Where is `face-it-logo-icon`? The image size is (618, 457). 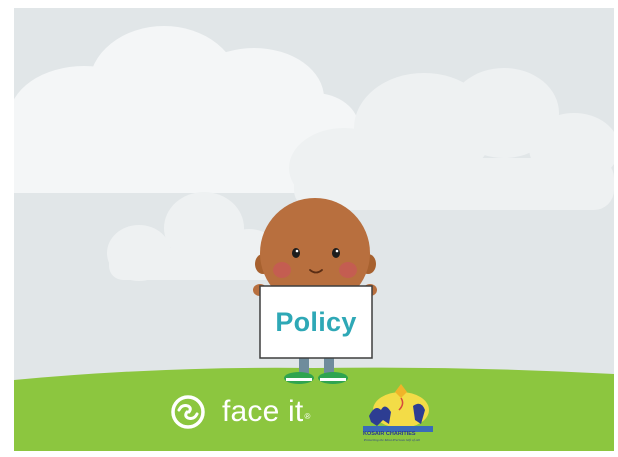 face-it-logo-icon is located at coordinates (190, 412).